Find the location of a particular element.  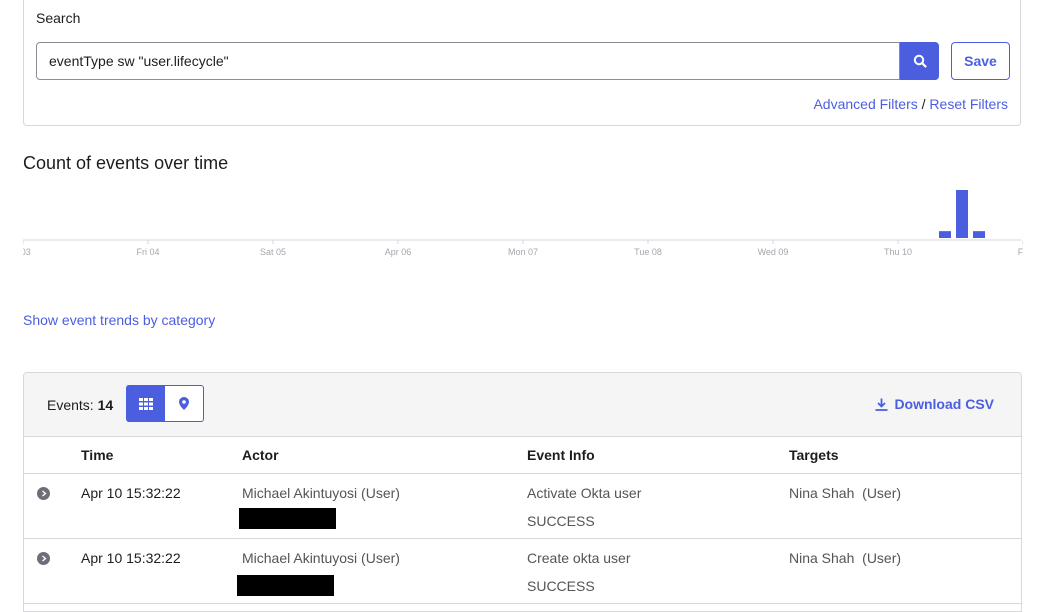

column-actor: Actor is located at coordinates (260, 455).